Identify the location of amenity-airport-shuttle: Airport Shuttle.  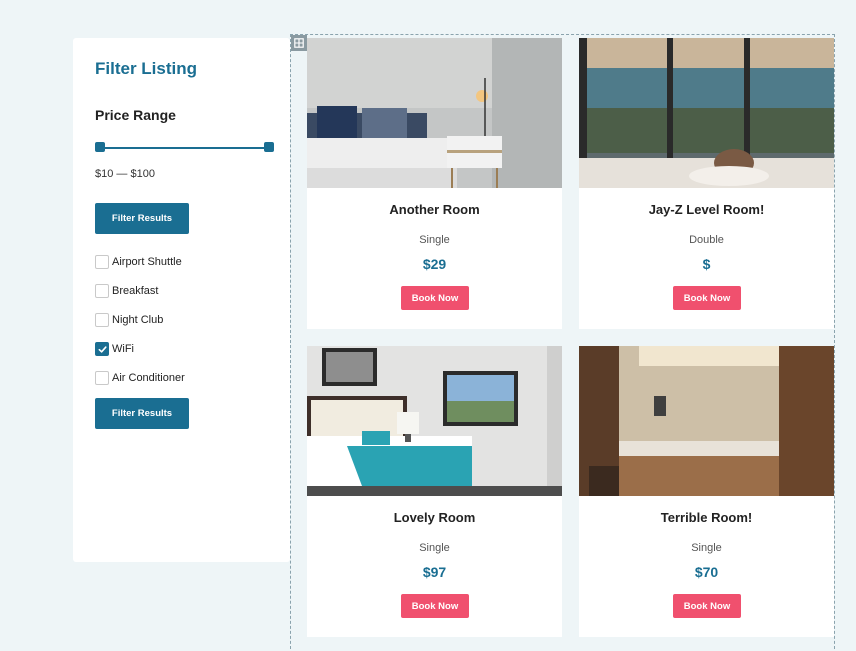
(140, 262).